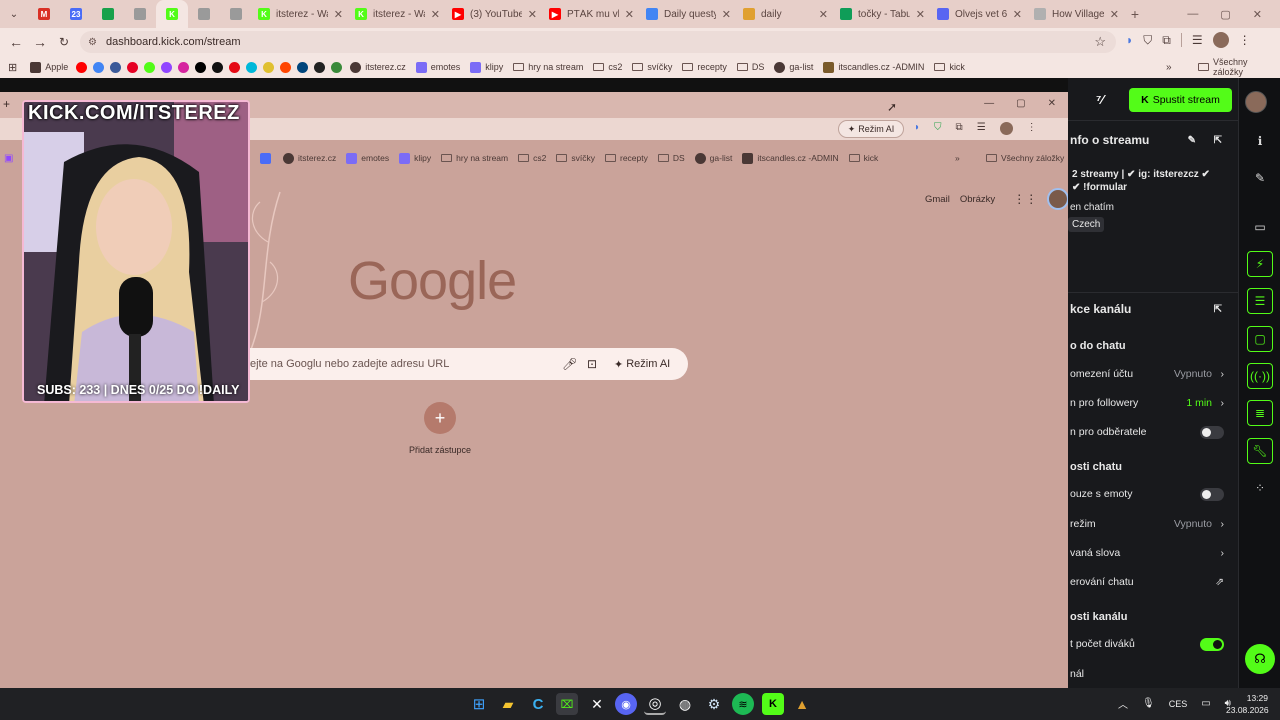 The height and width of the screenshot is (720, 1280). Describe the element at coordinates (655, 704) in the screenshot. I see `chrome-icon: ◎` at that location.